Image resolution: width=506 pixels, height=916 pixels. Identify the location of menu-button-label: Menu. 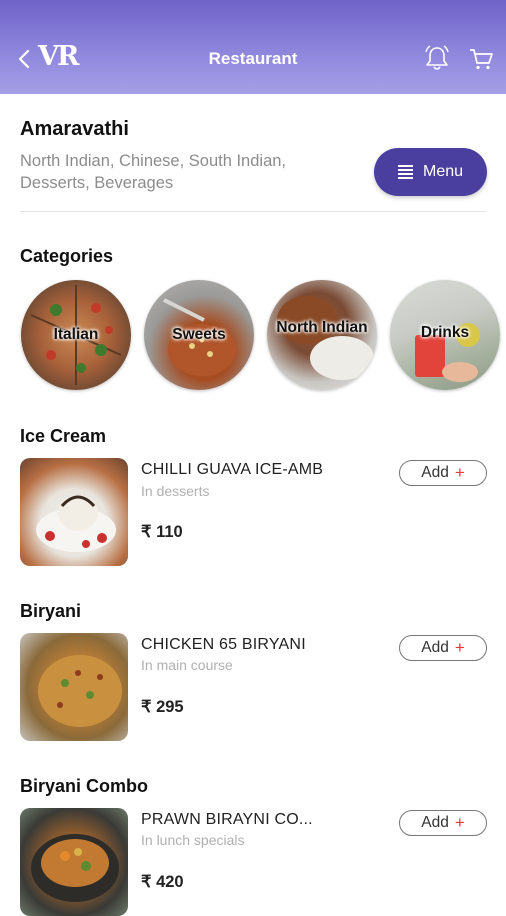
(443, 171).